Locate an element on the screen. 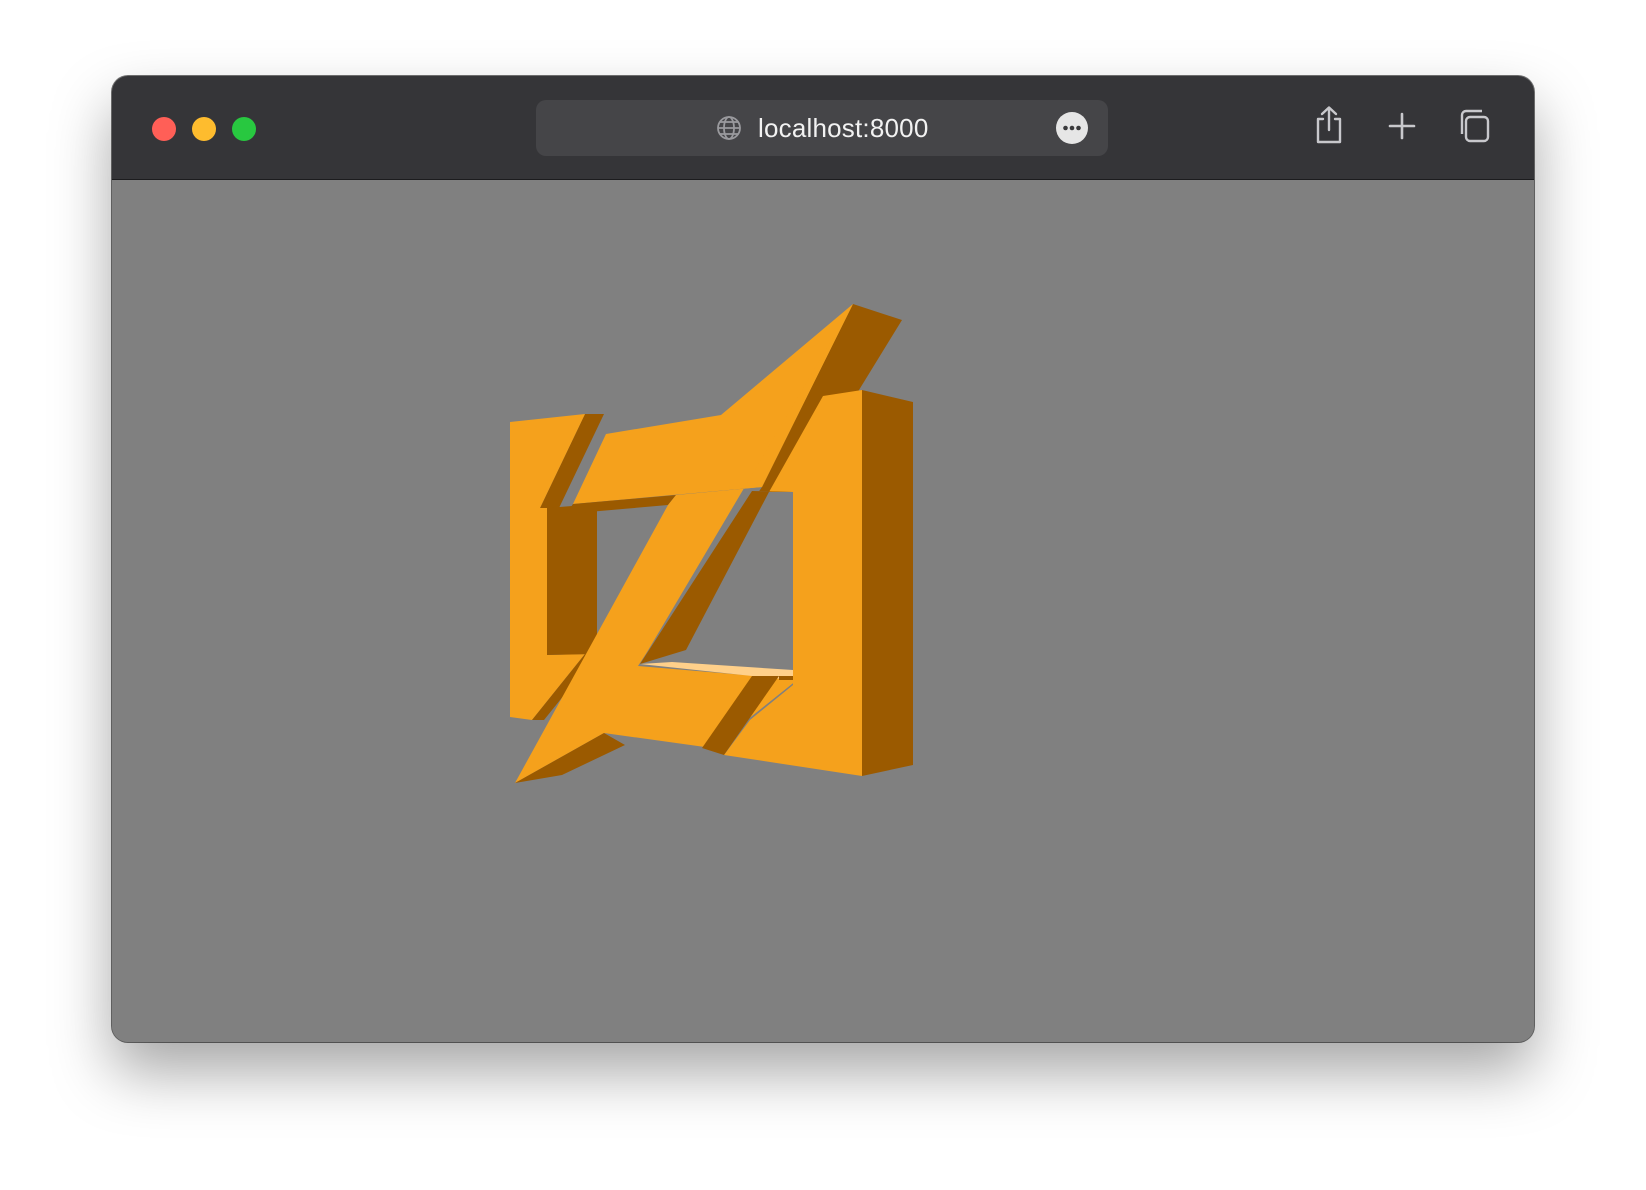  logo-side-face is located at coordinates (887, 583).